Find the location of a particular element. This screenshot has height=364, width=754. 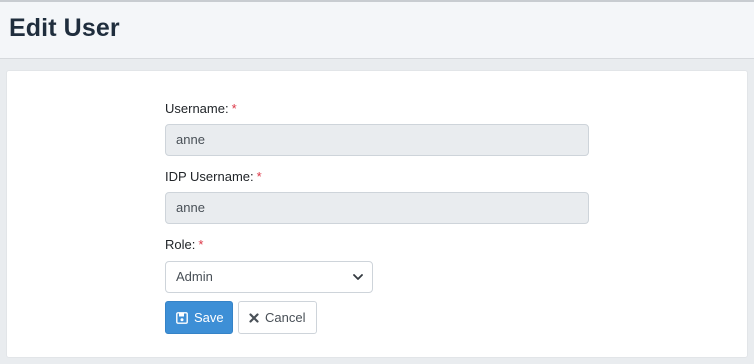

times-icon is located at coordinates (254, 317).